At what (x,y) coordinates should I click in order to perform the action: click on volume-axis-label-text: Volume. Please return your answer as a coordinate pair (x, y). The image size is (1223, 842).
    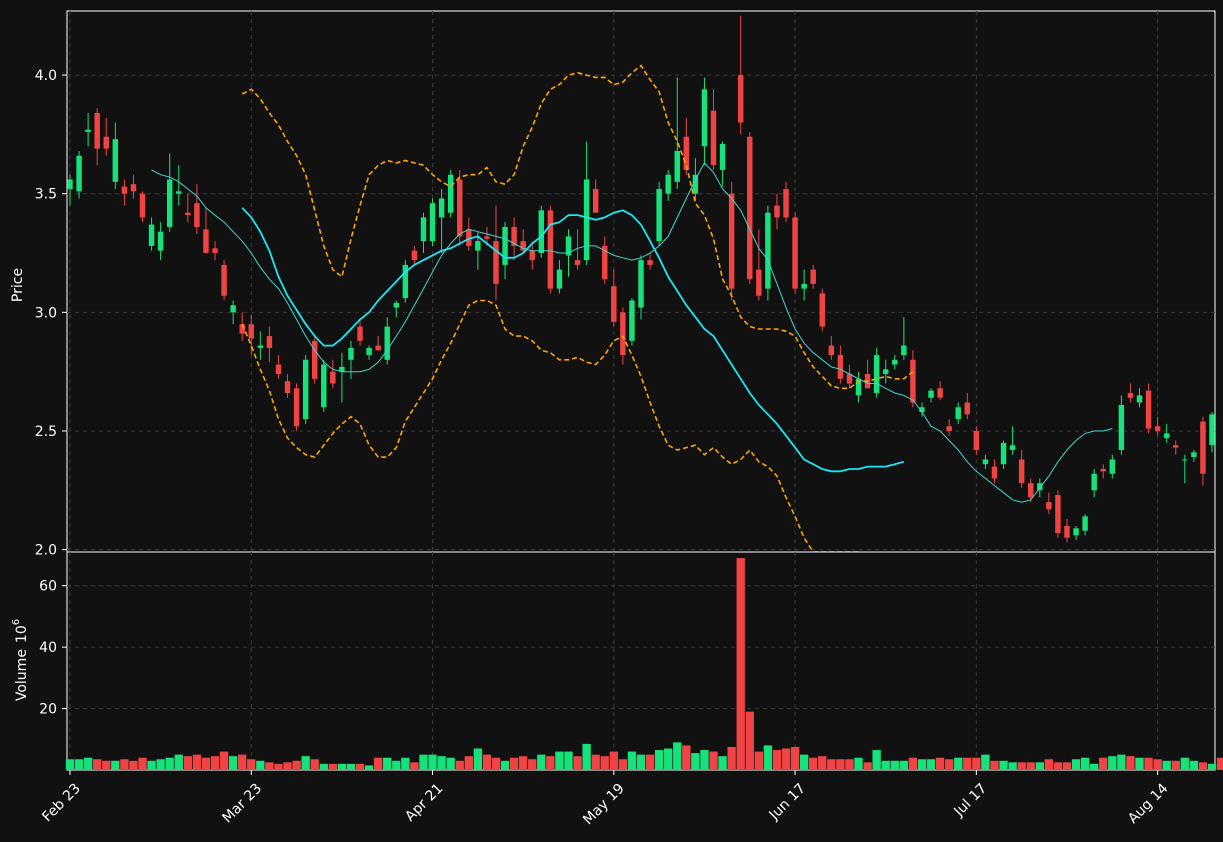
    Looking at the image, I should click on (22, 675).